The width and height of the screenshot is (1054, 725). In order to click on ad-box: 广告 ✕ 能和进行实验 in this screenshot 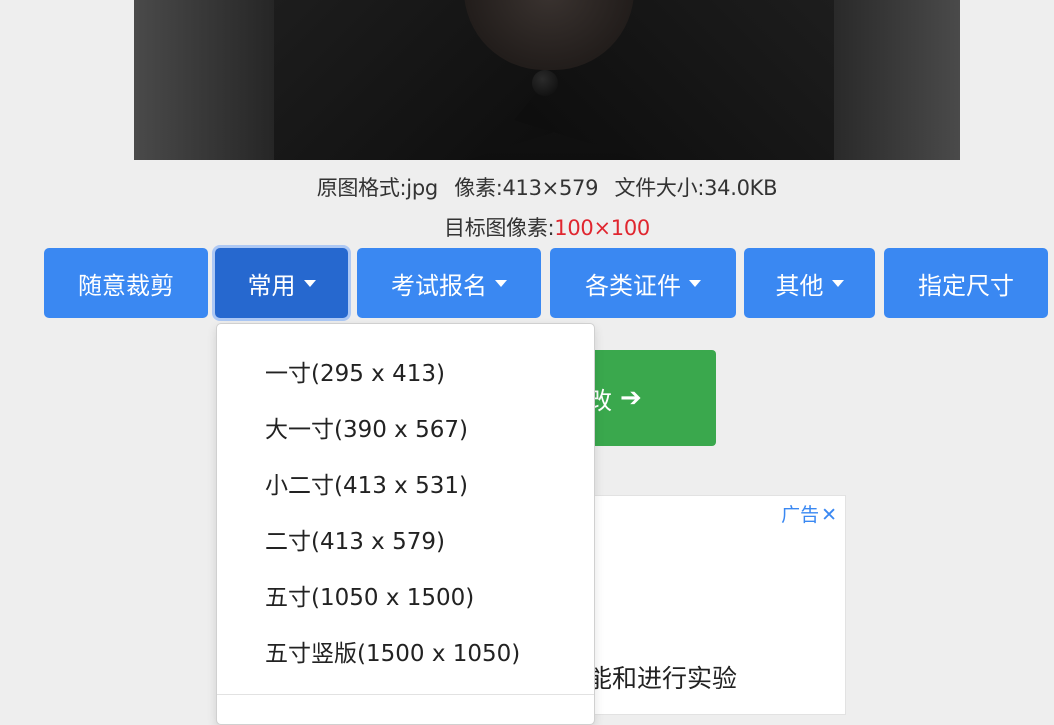, I will do `click(703, 605)`.